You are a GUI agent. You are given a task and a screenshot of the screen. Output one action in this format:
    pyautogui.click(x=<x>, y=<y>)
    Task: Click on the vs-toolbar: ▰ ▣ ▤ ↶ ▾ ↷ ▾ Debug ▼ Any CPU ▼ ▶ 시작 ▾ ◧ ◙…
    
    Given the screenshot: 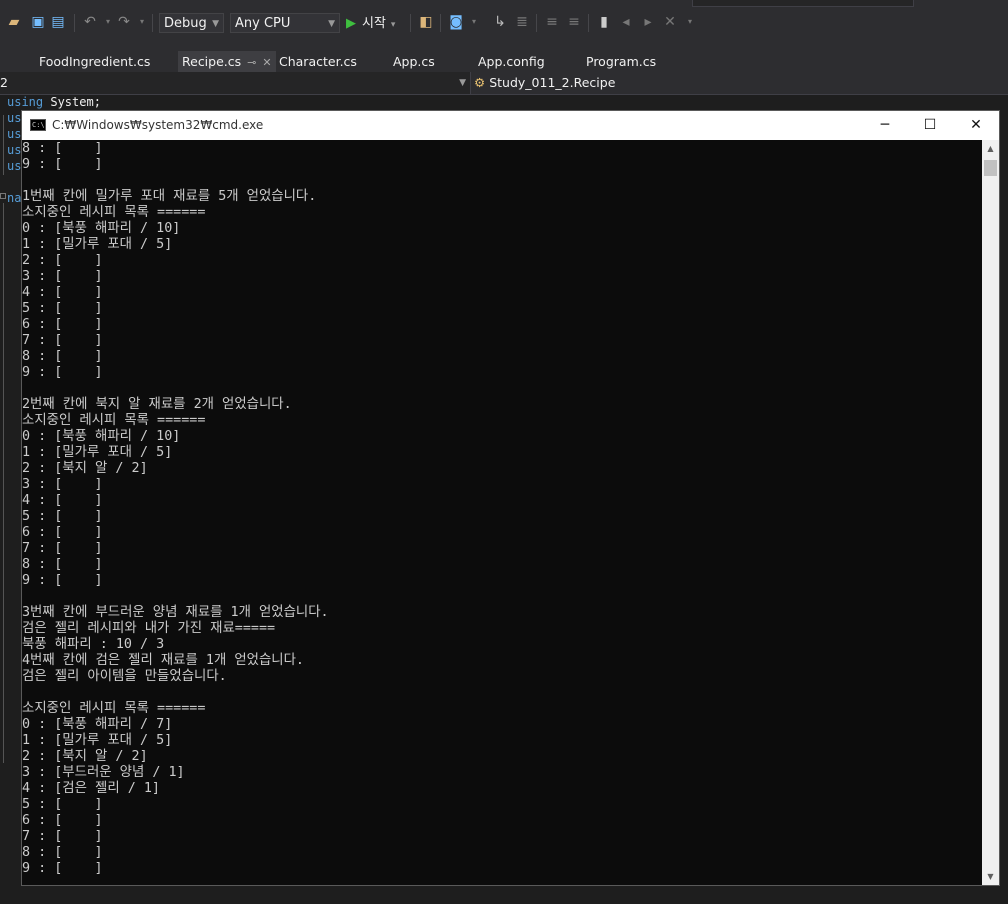 What is the action you would take?
    pyautogui.click(x=504, y=24)
    